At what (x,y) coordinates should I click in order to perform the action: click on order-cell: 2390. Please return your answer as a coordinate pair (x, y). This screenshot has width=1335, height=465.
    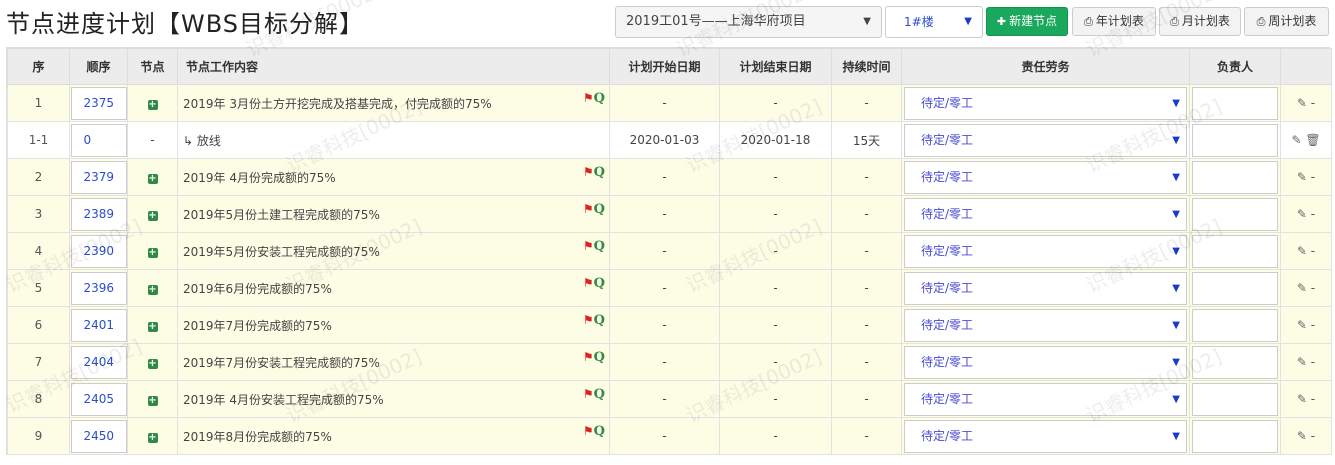
    Looking at the image, I should click on (98, 251).